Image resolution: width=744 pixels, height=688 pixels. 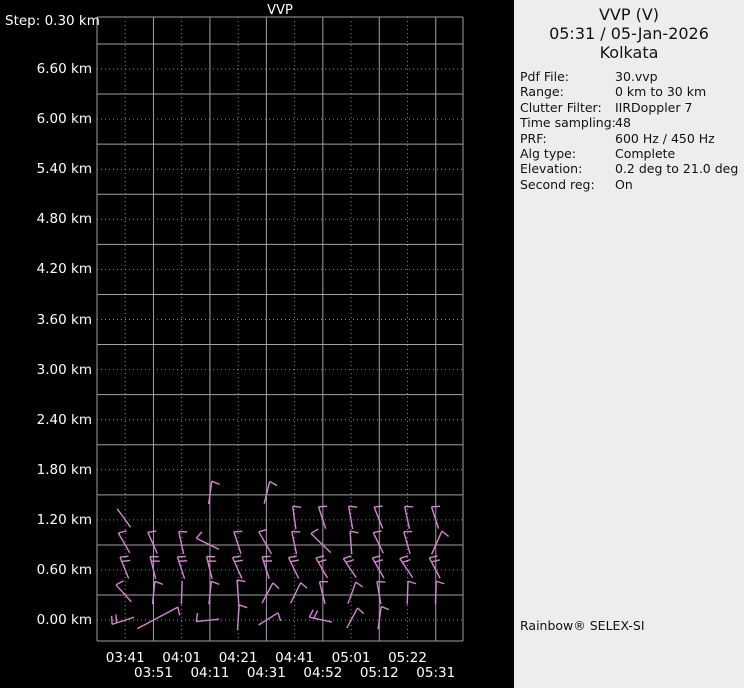 I want to click on field-value: 0 km to 30 km, so click(x=661, y=92).